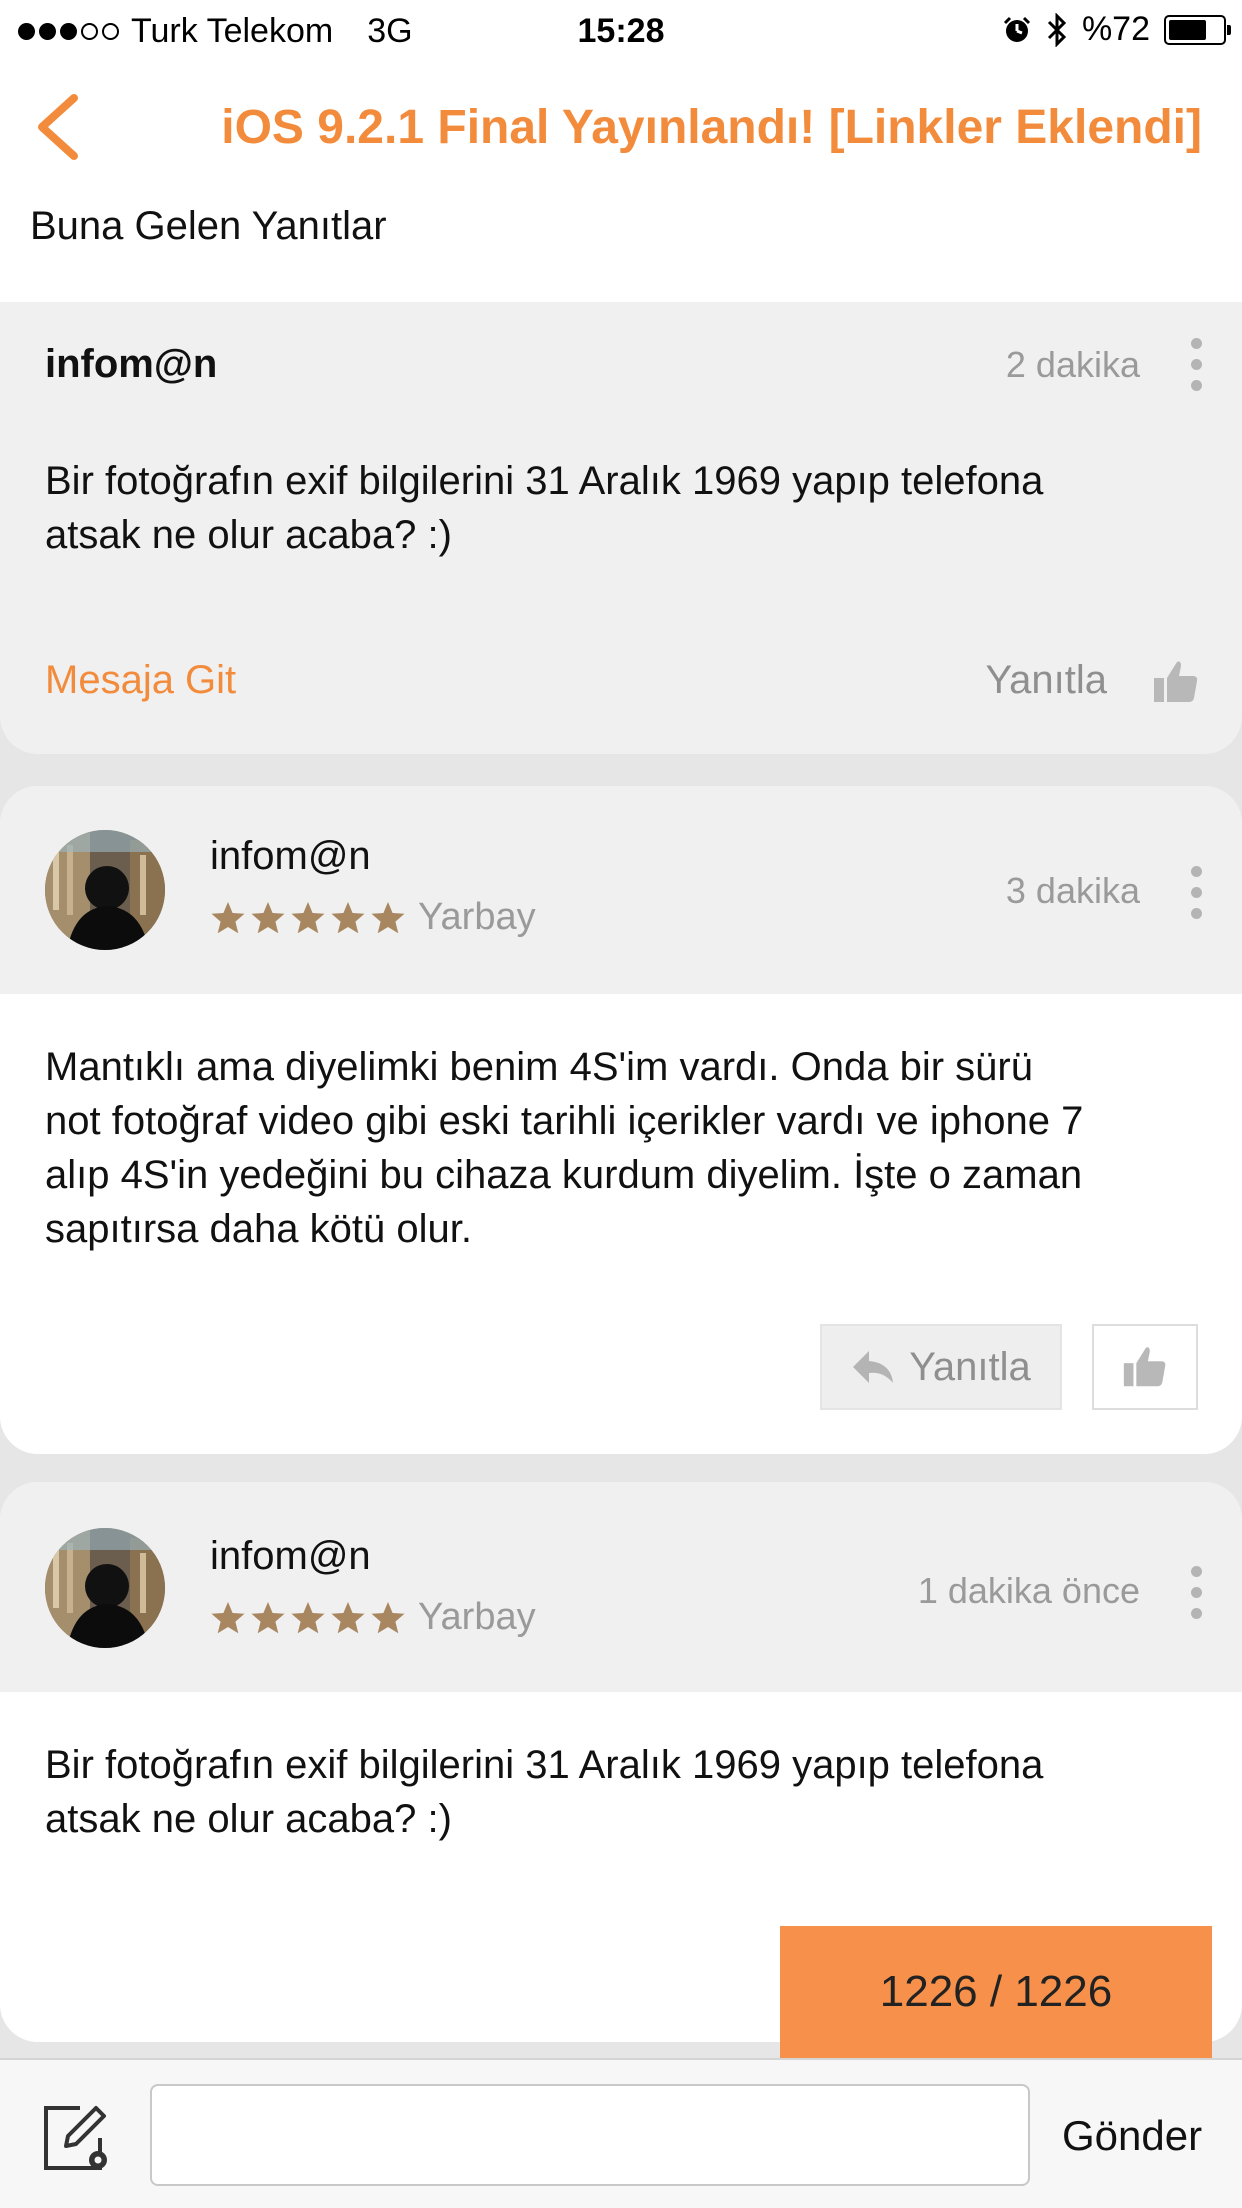 The width and height of the screenshot is (1242, 2208). What do you see at coordinates (996, 1992) in the screenshot?
I see `page-counter: 1226 / 1226` at bounding box center [996, 1992].